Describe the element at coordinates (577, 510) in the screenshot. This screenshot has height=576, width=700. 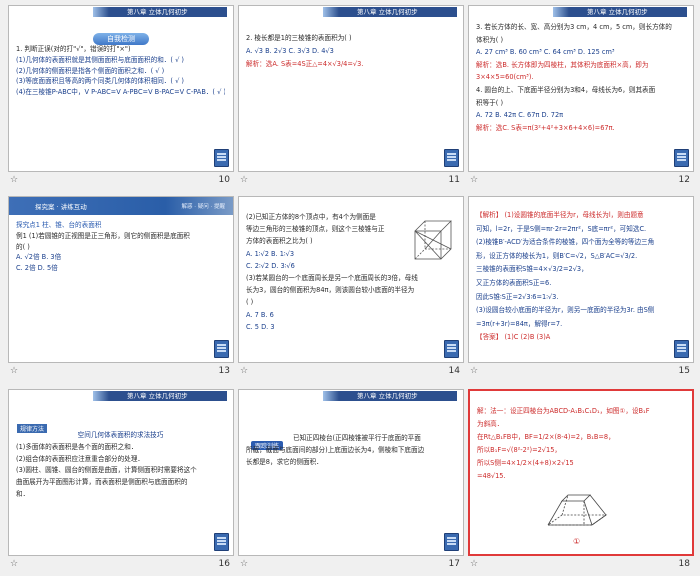
I see `frustum-diagram` at that location.